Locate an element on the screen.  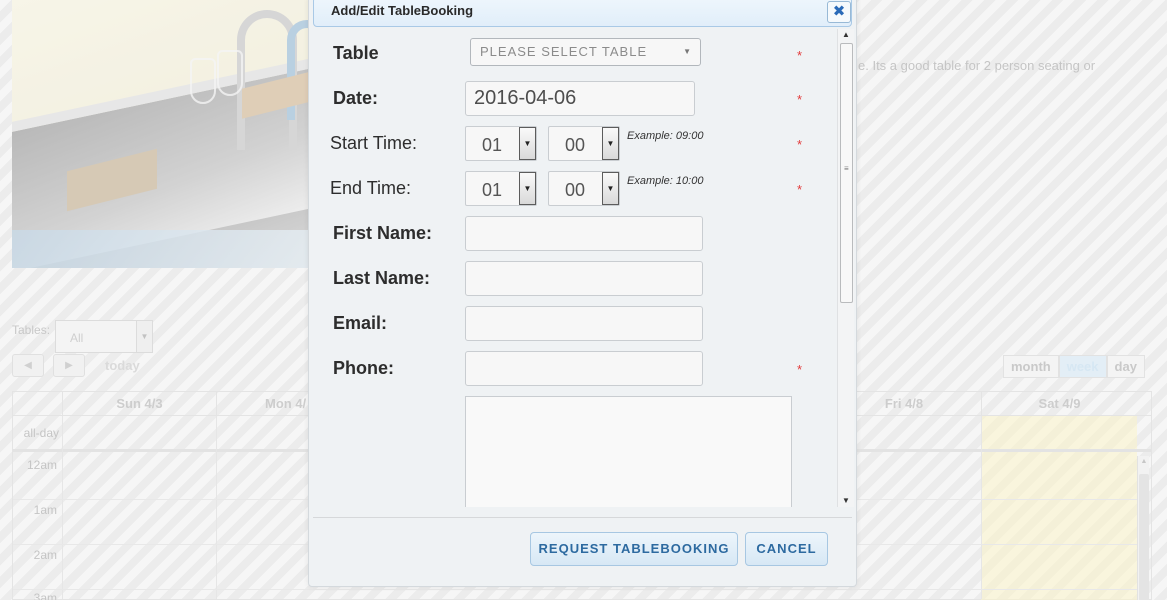
tables-filter-label: Tables: is located at coordinates (31, 330).